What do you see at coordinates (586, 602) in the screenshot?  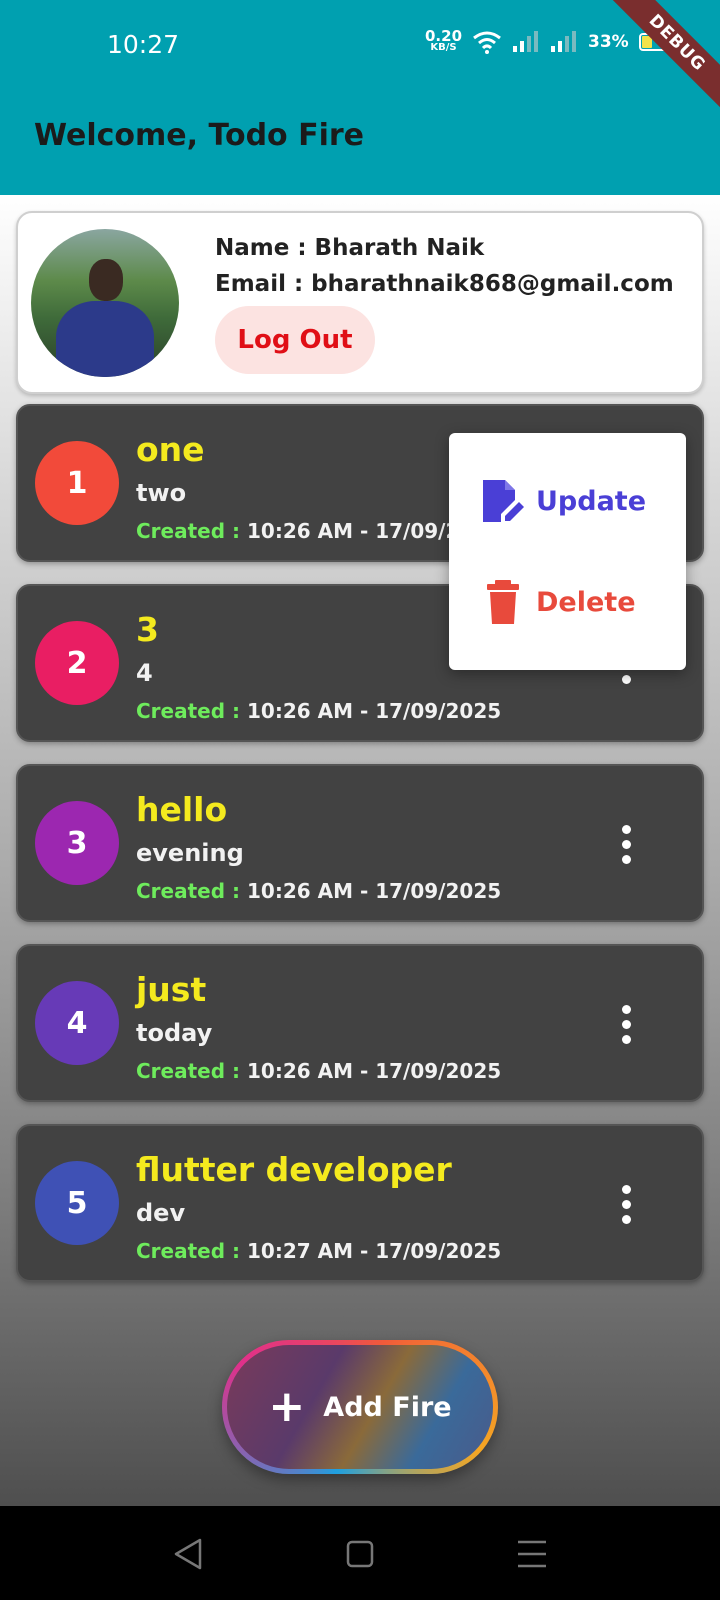 I see `menu-delete-label: Delete` at bounding box center [586, 602].